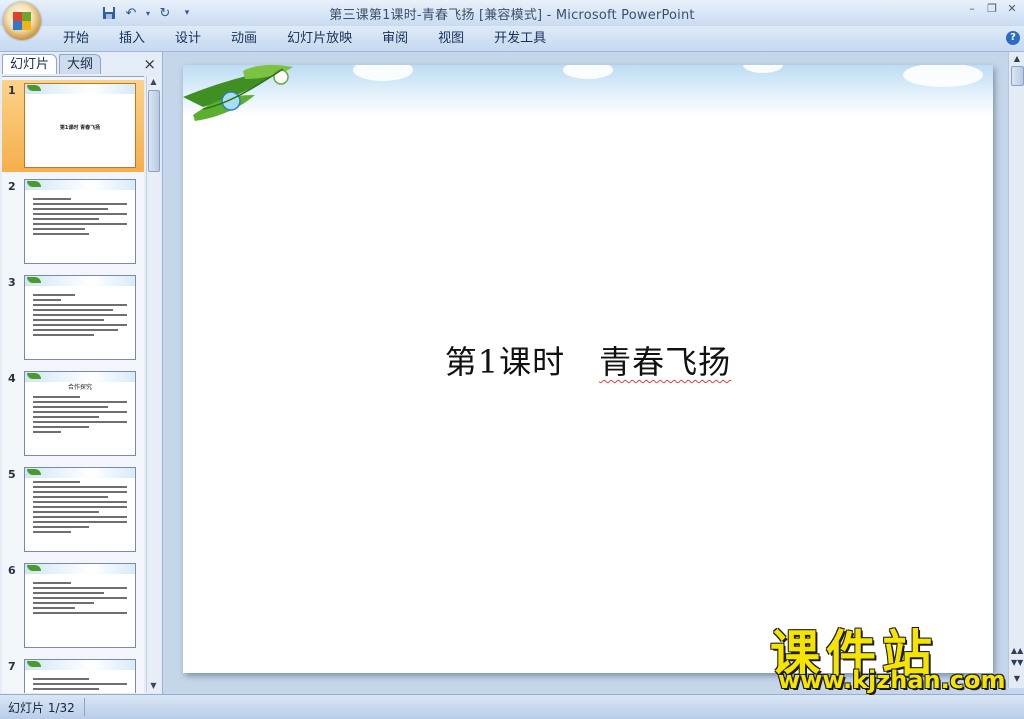  Describe the element at coordinates (395, 39) in the screenshot. I see `tab-review: 审阅` at that location.